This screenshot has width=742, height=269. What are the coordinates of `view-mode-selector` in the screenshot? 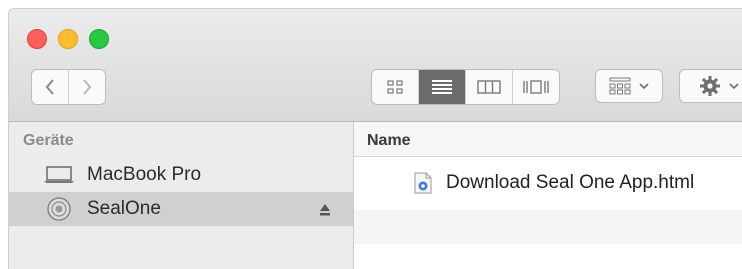 It's located at (465, 87).